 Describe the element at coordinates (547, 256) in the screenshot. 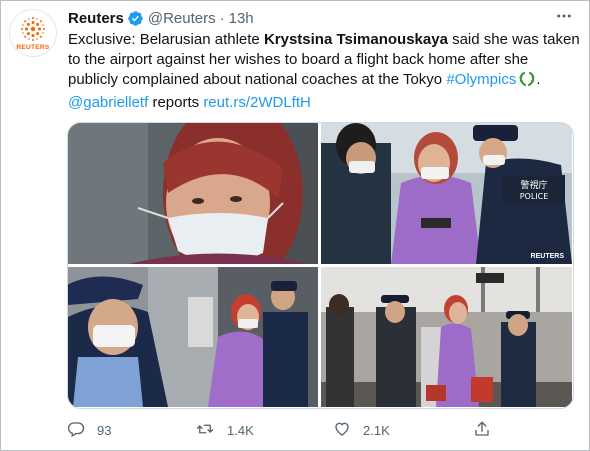

I see `reuters-watermark: REUTERS` at that location.